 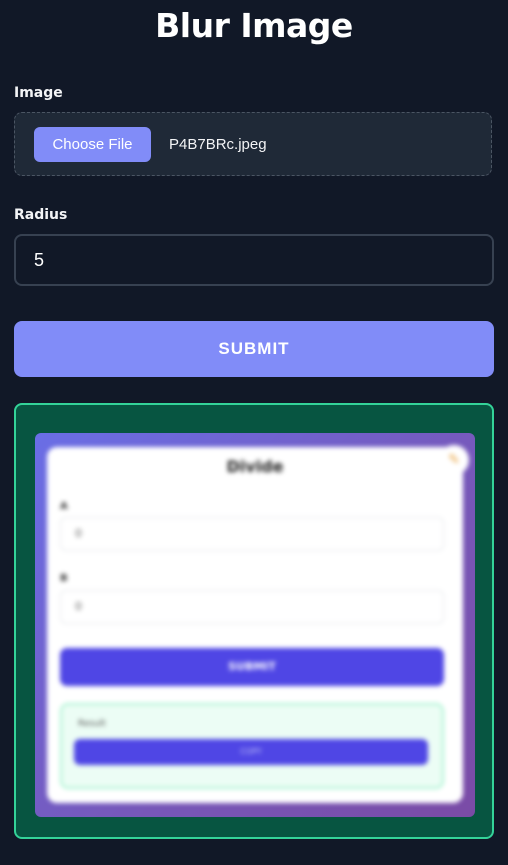 What do you see at coordinates (454, 460) in the screenshot?
I see `pencil-icon: ✎` at bounding box center [454, 460].